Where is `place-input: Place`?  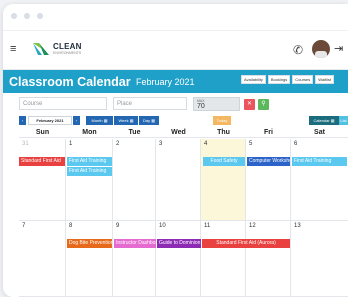
place-input: Place is located at coordinates (150, 103).